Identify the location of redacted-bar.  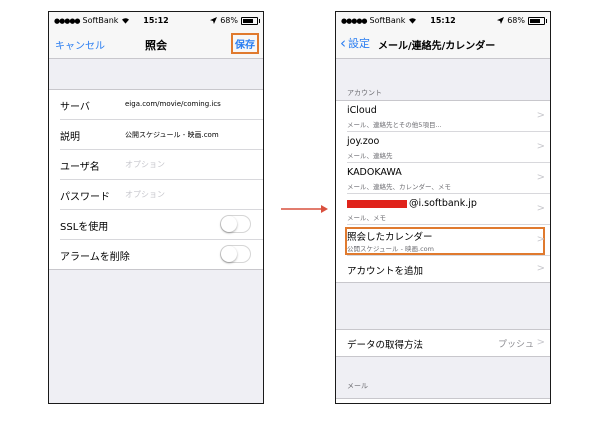
(377, 203).